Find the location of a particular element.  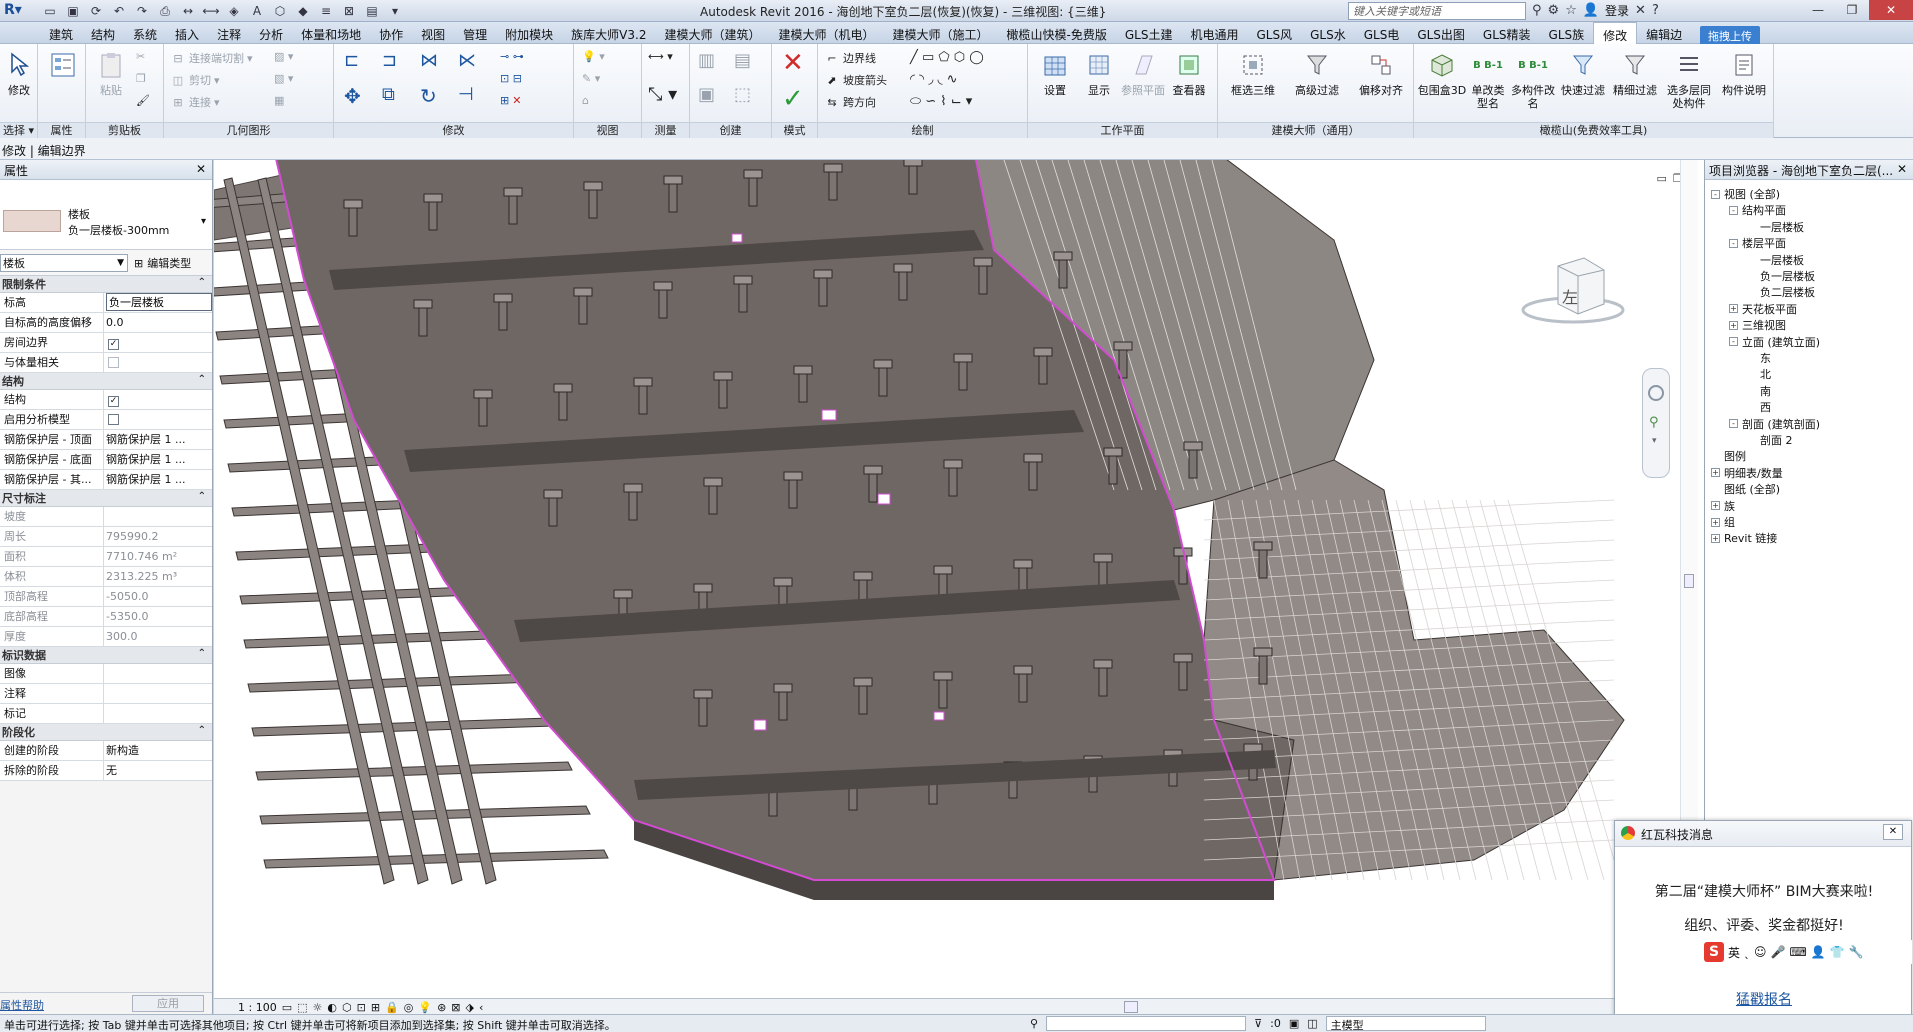

sun-path-icon: ☼ is located at coordinates (318, 1007).